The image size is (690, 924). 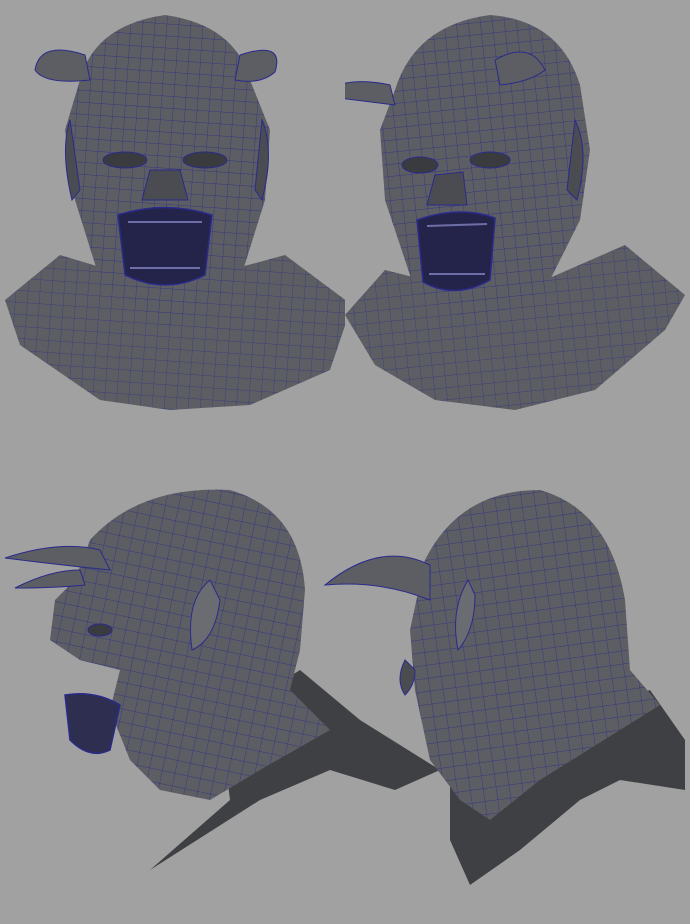 What do you see at coordinates (377, 578) in the screenshot?
I see `horn` at bounding box center [377, 578].